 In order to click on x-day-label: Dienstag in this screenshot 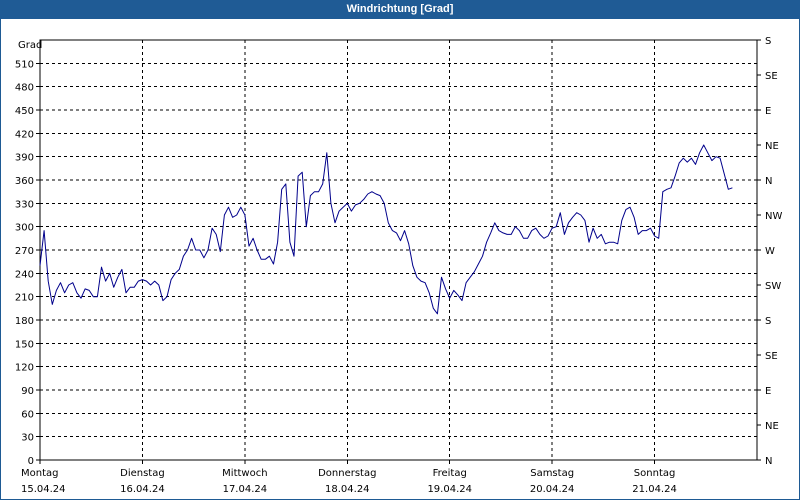, I will do `click(142, 473)`.